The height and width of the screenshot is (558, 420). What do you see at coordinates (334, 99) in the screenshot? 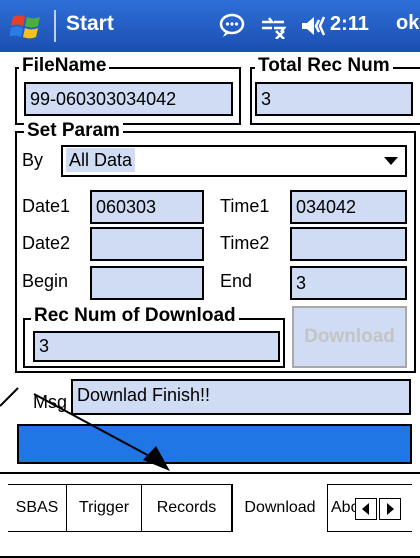
I see `total-rec-field: 3` at bounding box center [334, 99].